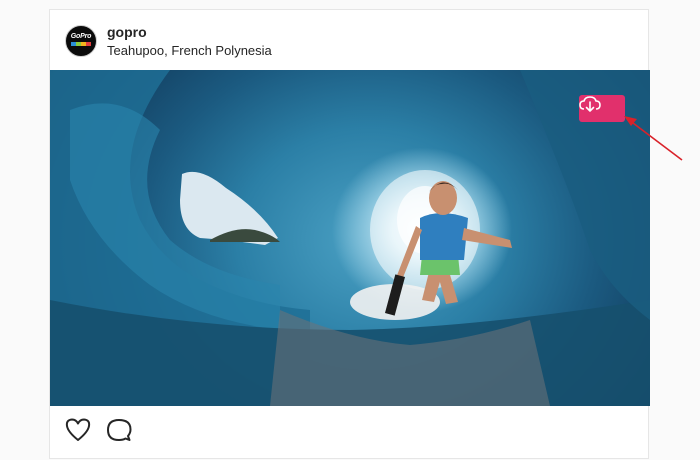  I want to click on download-button, so click(602, 108).